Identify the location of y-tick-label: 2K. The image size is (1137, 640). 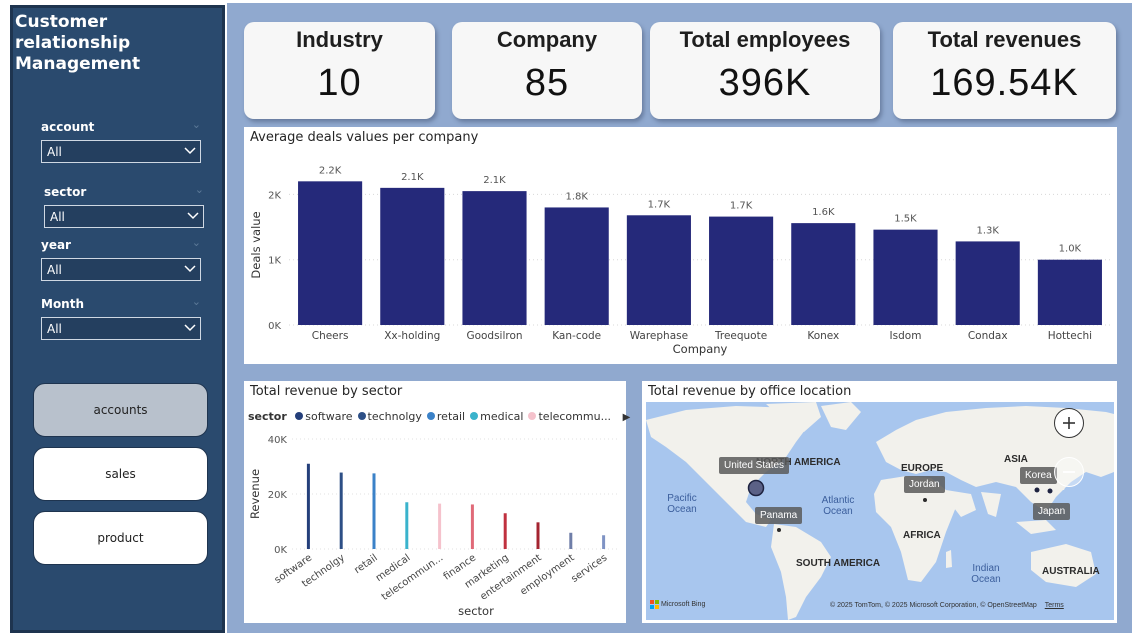
(274, 195).